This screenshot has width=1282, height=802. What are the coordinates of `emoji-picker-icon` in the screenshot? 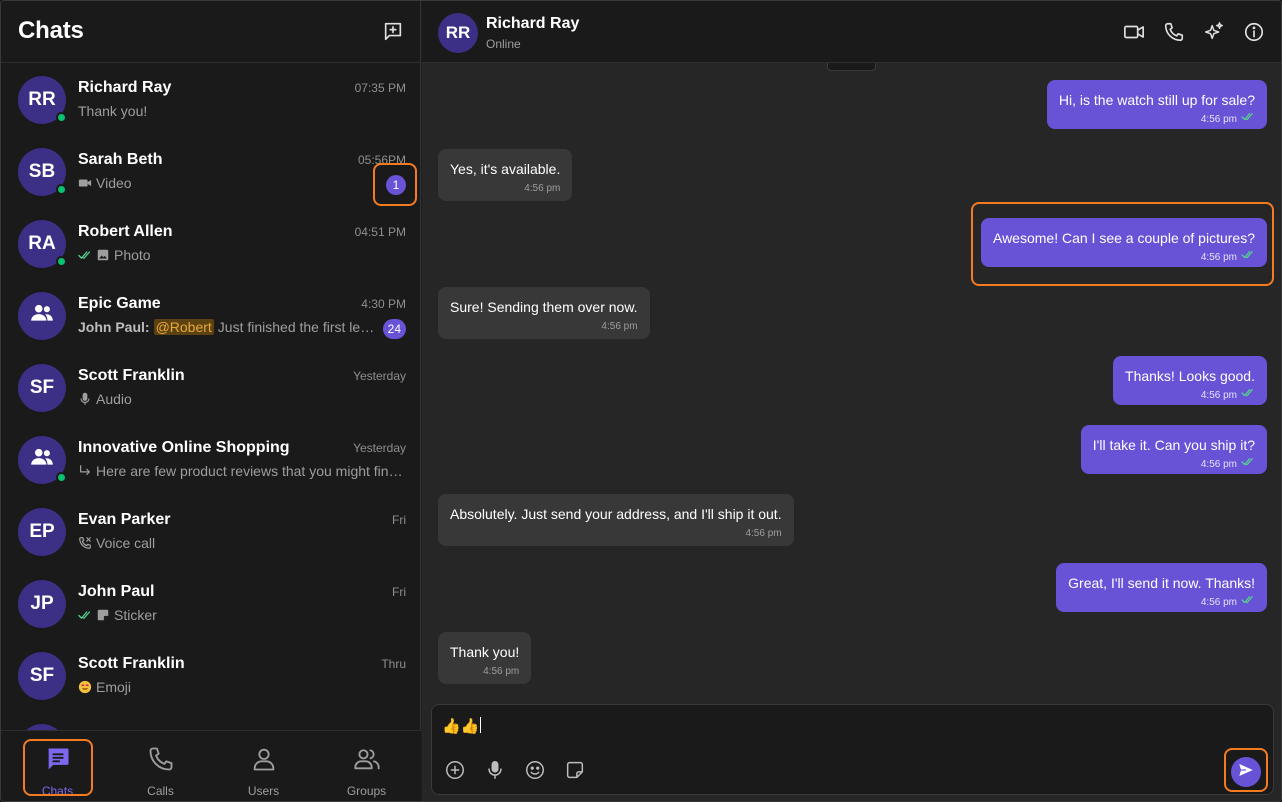 It's located at (535, 770).